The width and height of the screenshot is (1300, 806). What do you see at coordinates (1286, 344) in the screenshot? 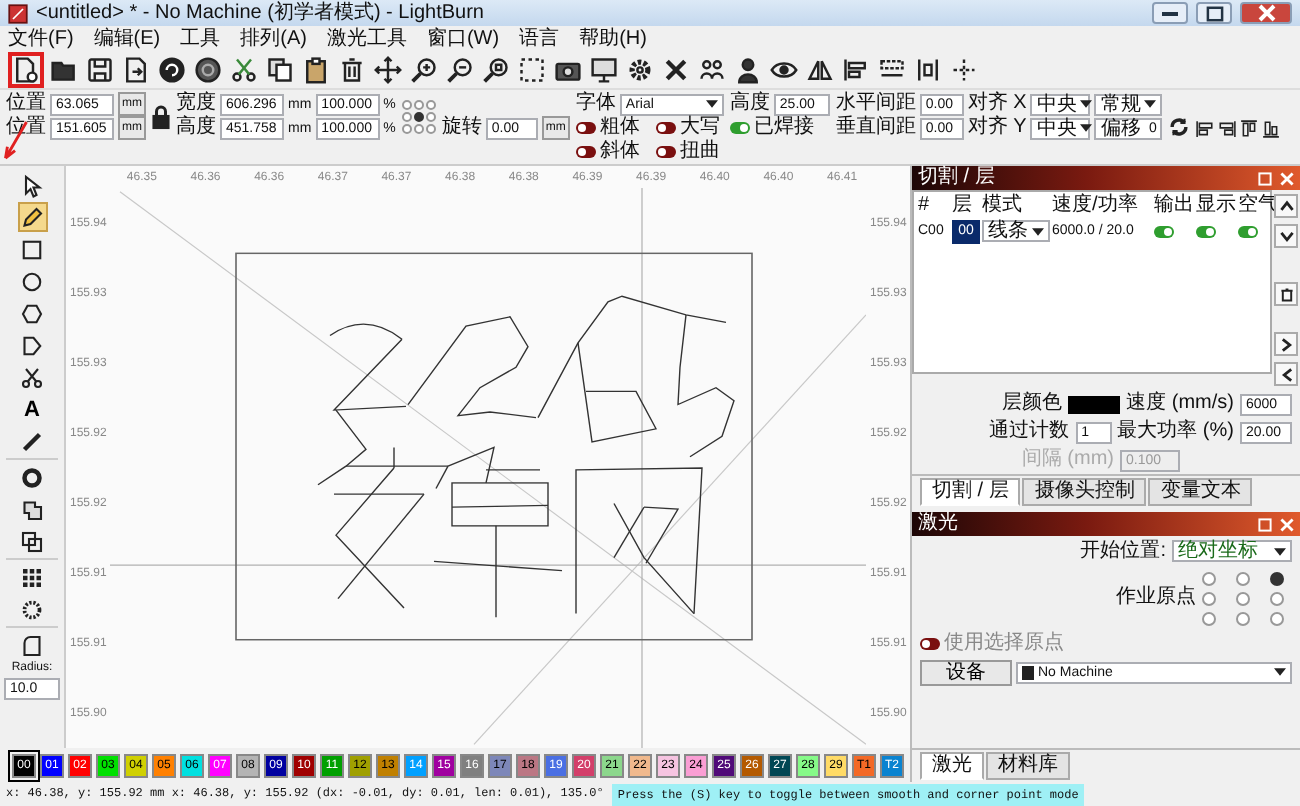
I see `forward-button` at bounding box center [1286, 344].